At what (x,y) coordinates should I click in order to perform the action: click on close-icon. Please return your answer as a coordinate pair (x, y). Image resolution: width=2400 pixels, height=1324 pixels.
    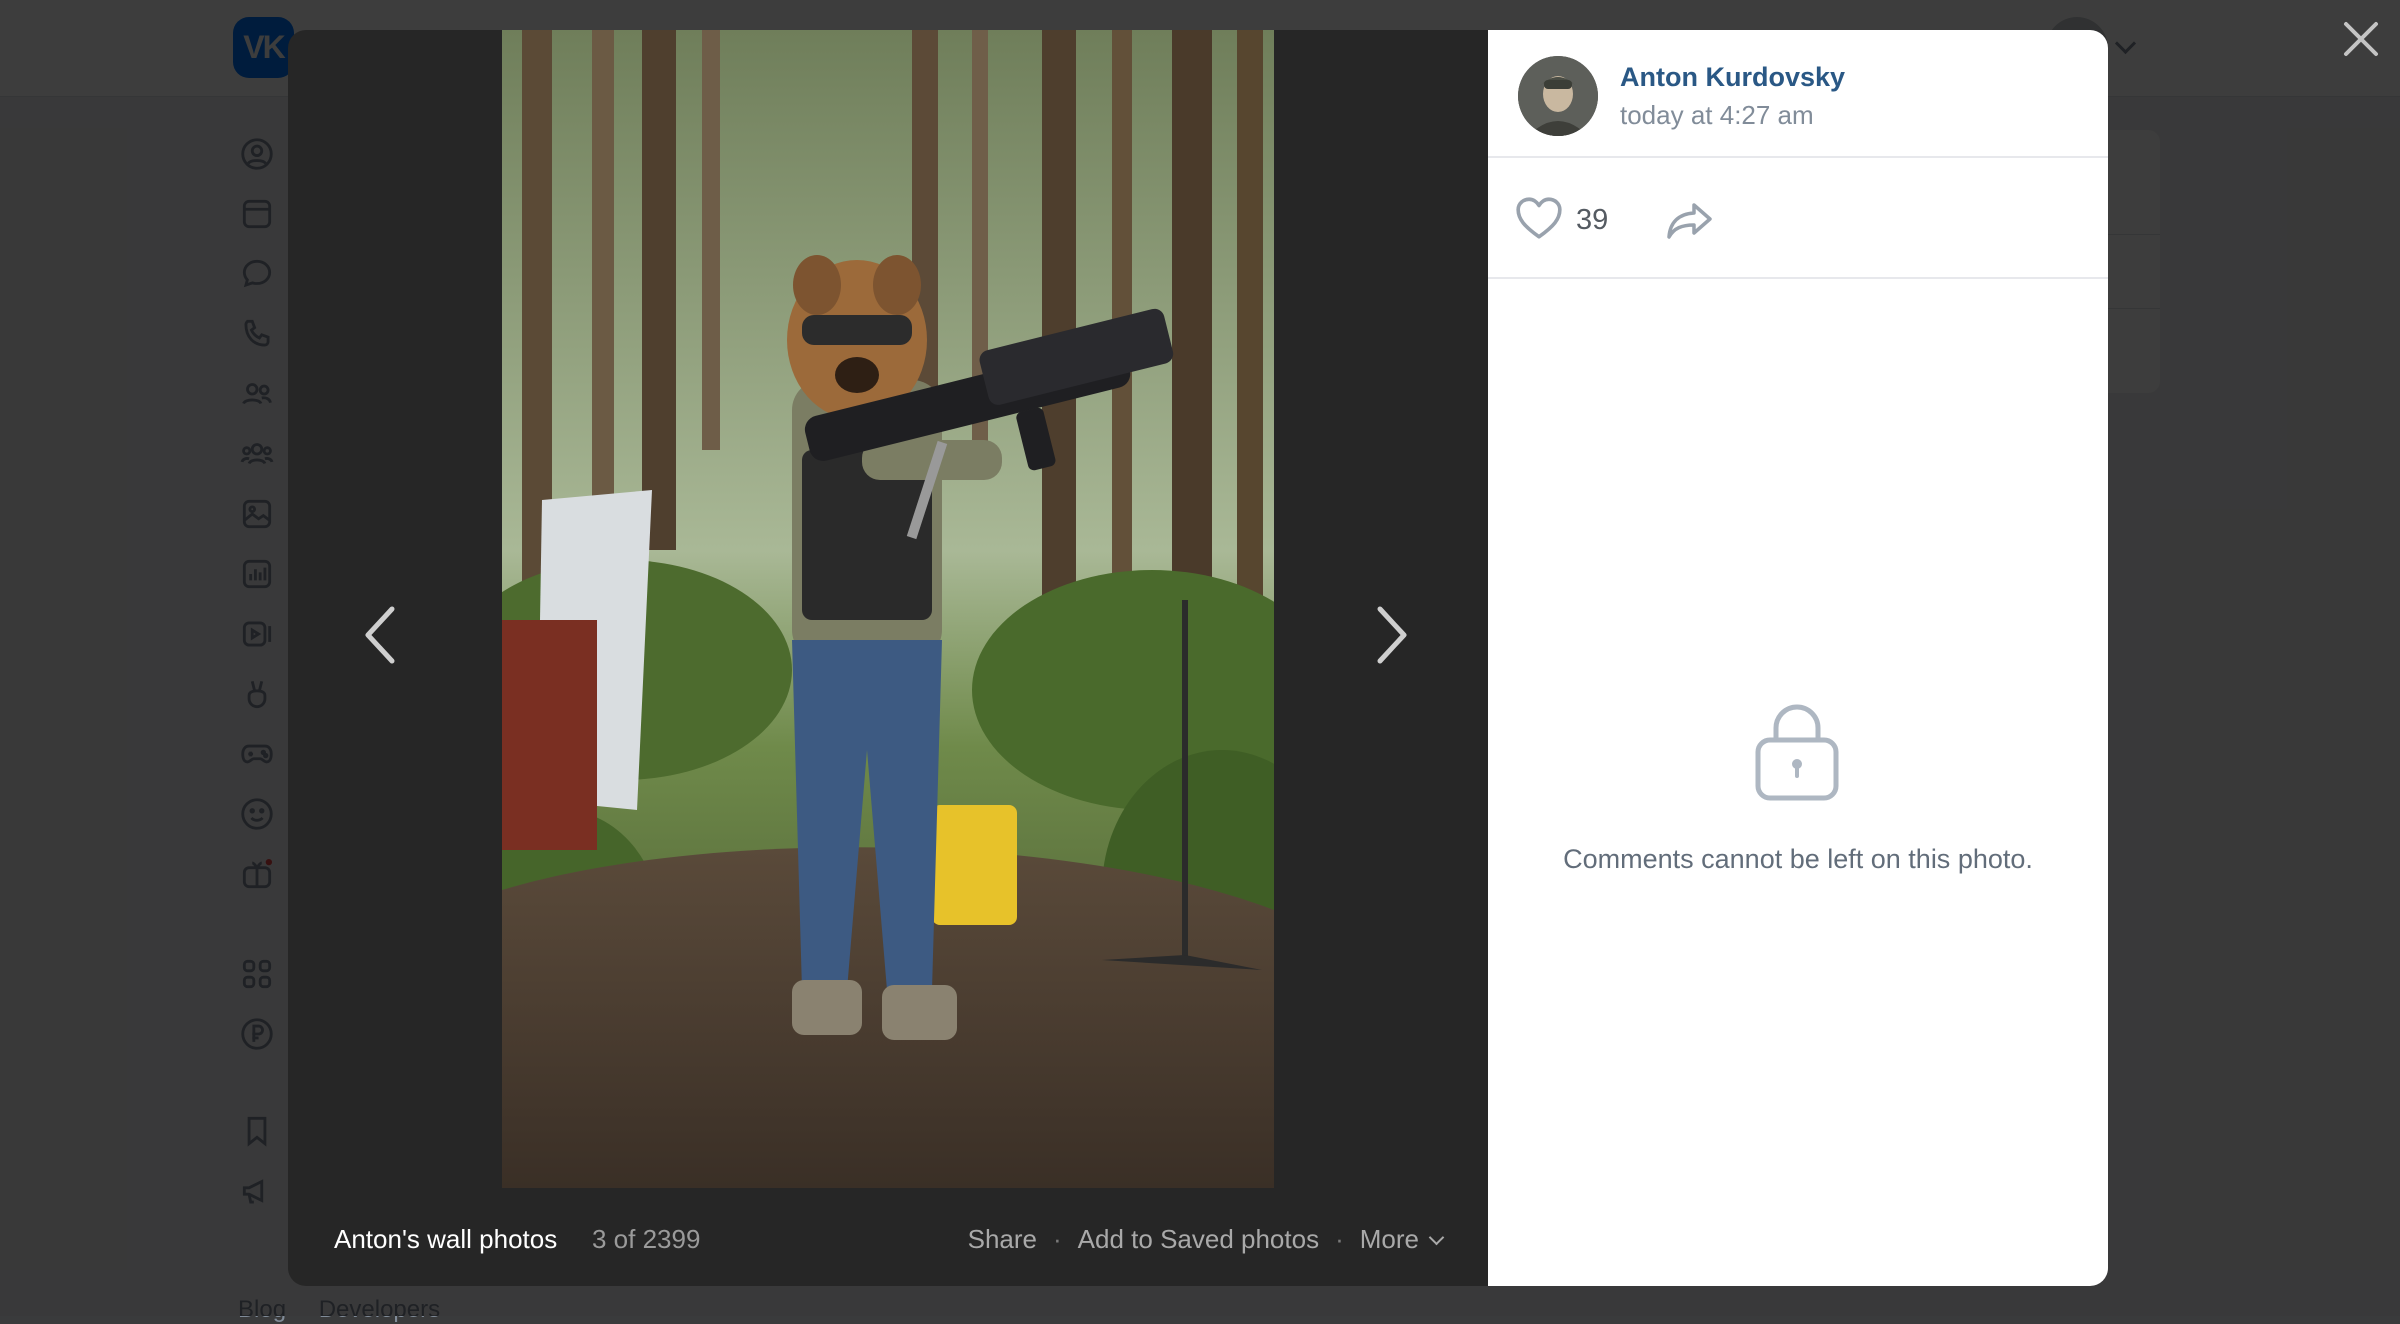
    Looking at the image, I should click on (2361, 39).